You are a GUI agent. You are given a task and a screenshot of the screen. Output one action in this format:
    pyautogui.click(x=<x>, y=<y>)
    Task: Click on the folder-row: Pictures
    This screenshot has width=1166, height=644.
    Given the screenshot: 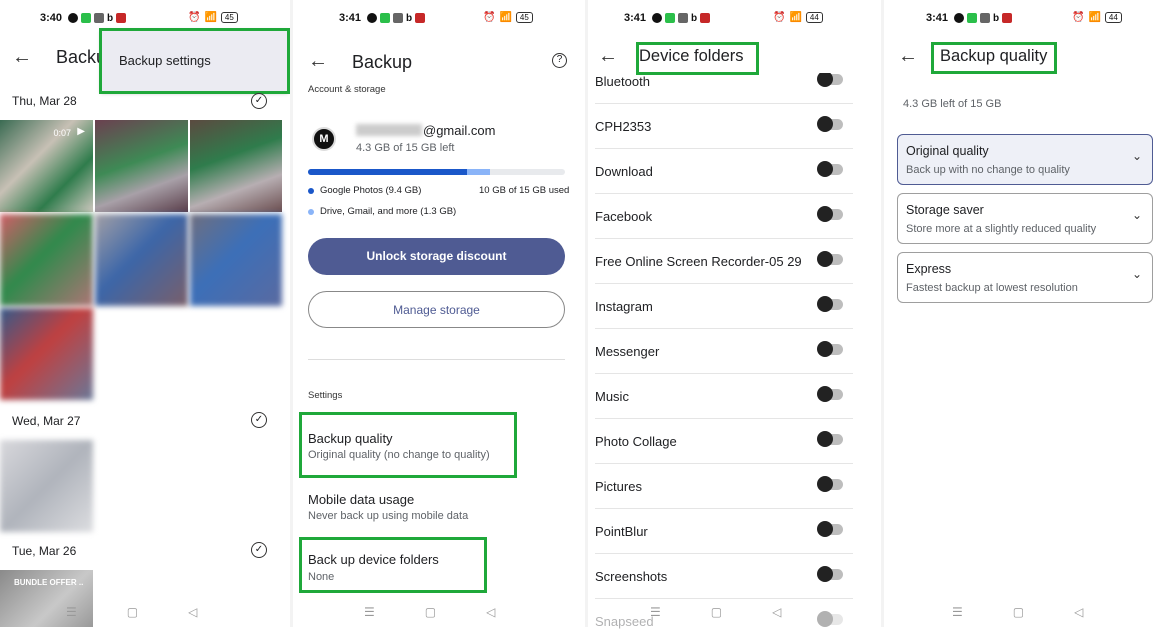 What is the action you would take?
    pyautogui.click(x=724, y=486)
    